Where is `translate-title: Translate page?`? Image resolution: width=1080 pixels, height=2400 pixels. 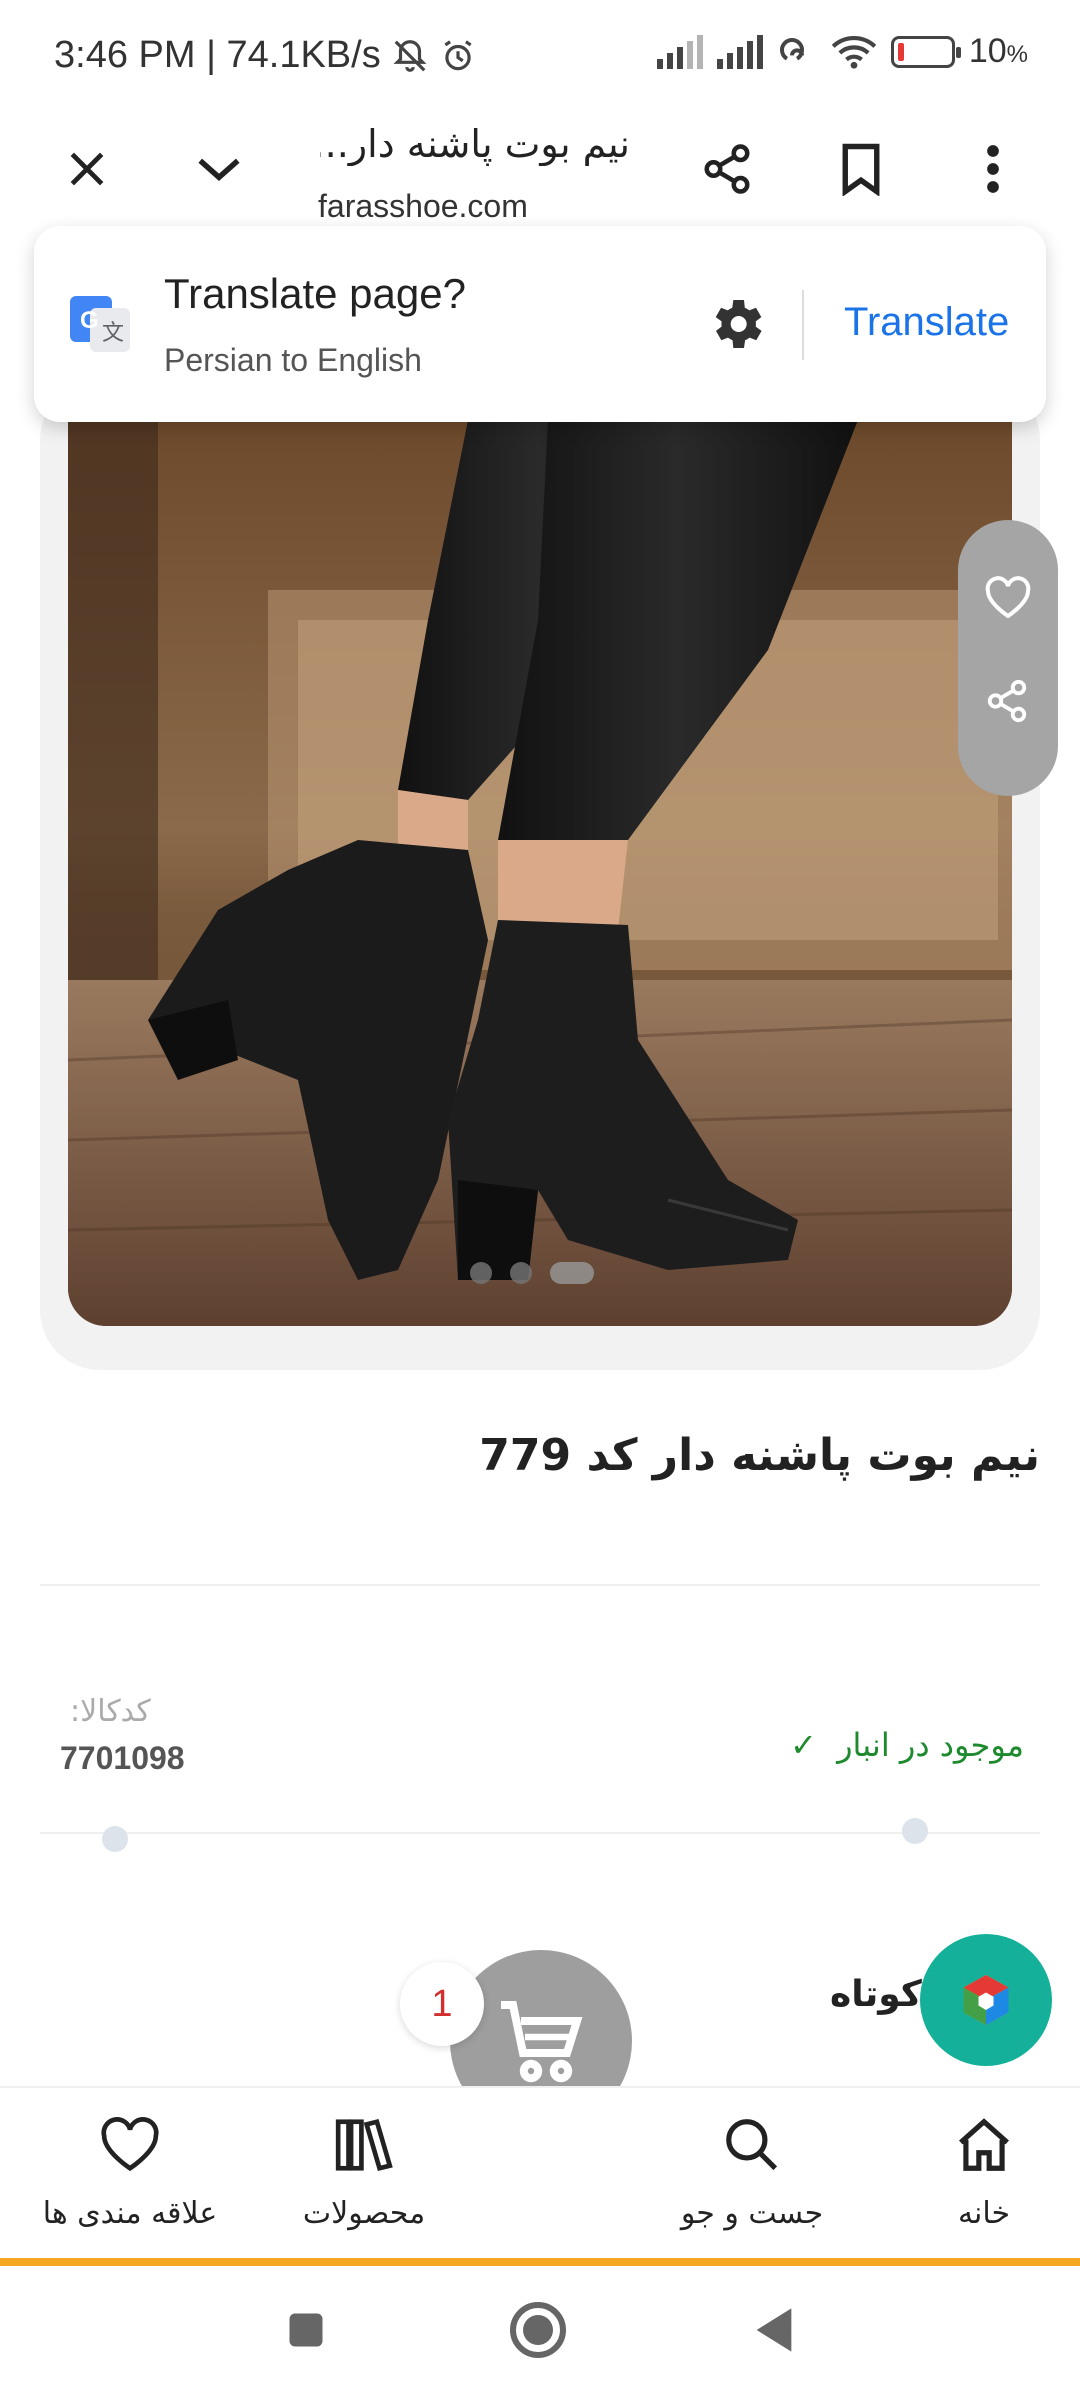 translate-title: Translate page? is located at coordinates (315, 293).